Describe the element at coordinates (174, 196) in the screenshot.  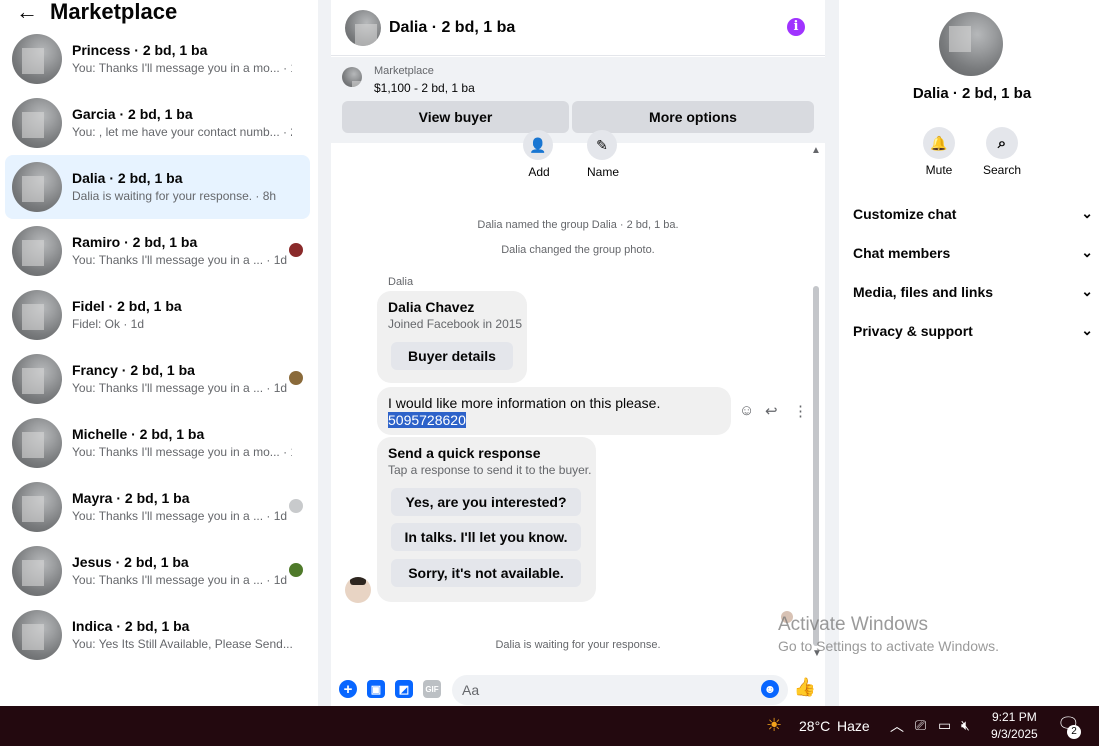
I see `conversation-preview: Dalia is waiting for your response. · 8h` at that location.